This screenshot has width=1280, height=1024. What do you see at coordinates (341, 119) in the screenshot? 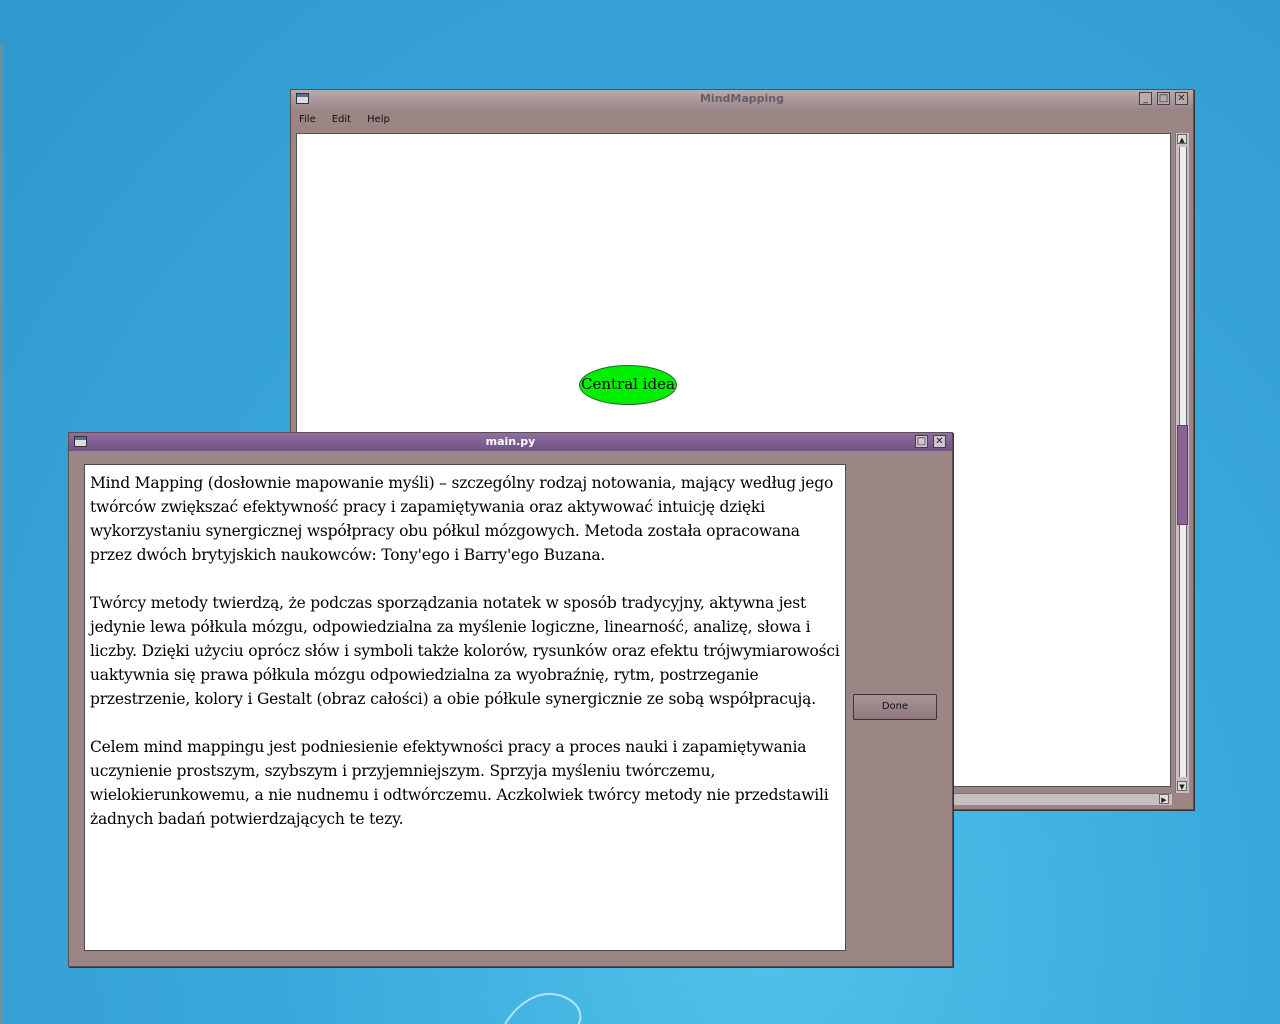
I see `menu-edit: Edit` at bounding box center [341, 119].